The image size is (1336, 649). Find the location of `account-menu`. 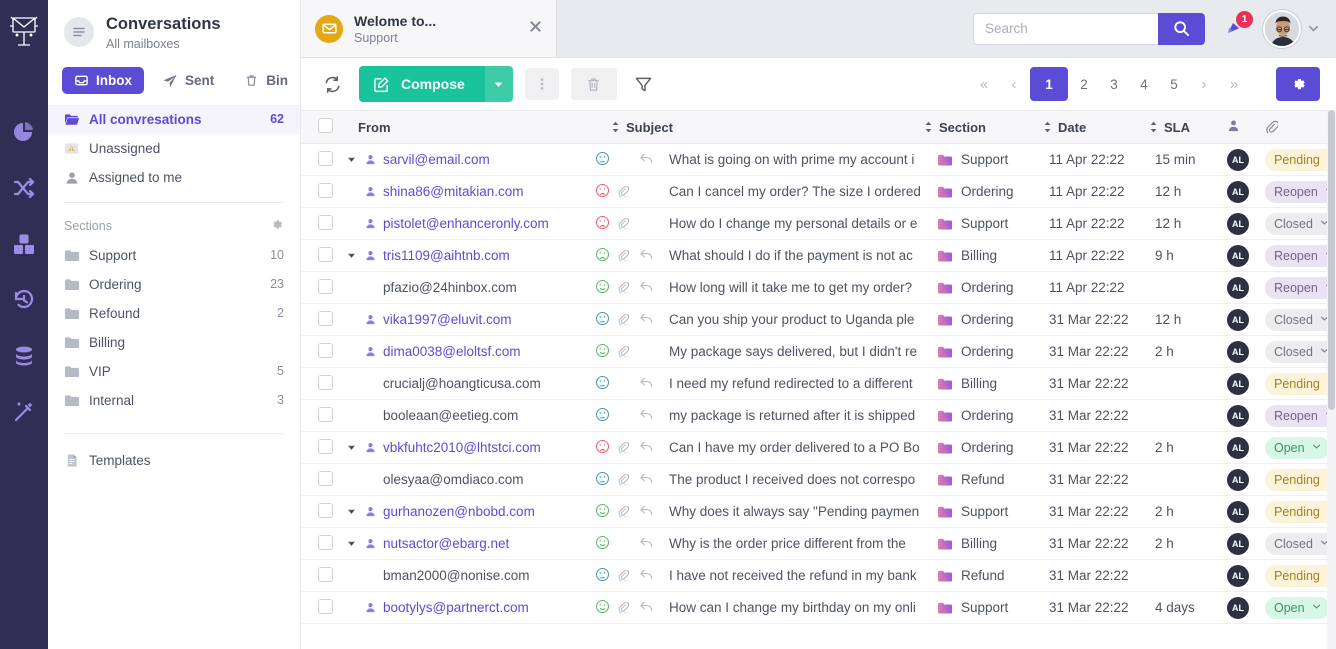

account-menu is located at coordinates (1291, 28).